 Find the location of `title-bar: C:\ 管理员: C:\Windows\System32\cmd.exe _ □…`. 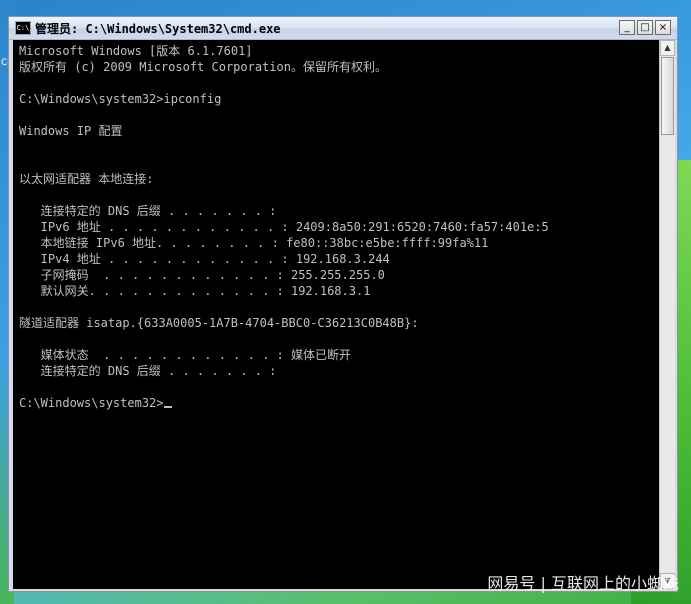

title-bar: C:\ 管理员: C:\Windows\System32\cmd.exe _ □… is located at coordinates (343, 28).